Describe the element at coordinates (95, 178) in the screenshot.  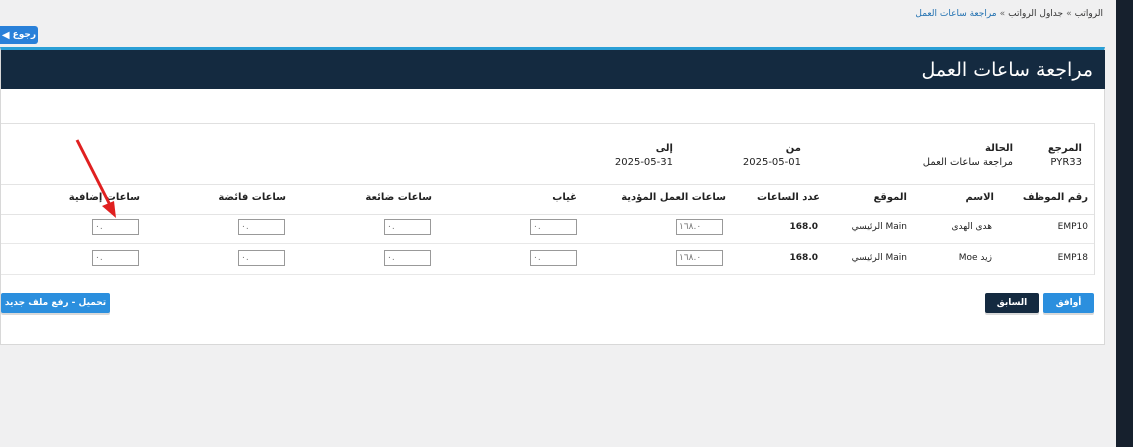
I see `annotation-arrow-icon` at that location.